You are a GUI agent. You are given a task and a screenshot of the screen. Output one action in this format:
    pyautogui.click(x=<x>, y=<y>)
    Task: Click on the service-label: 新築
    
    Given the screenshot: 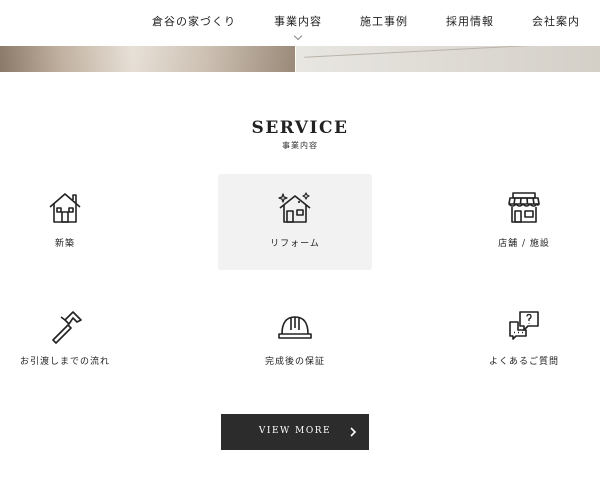 What is the action you would take?
    pyautogui.click(x=64, y=244)
    